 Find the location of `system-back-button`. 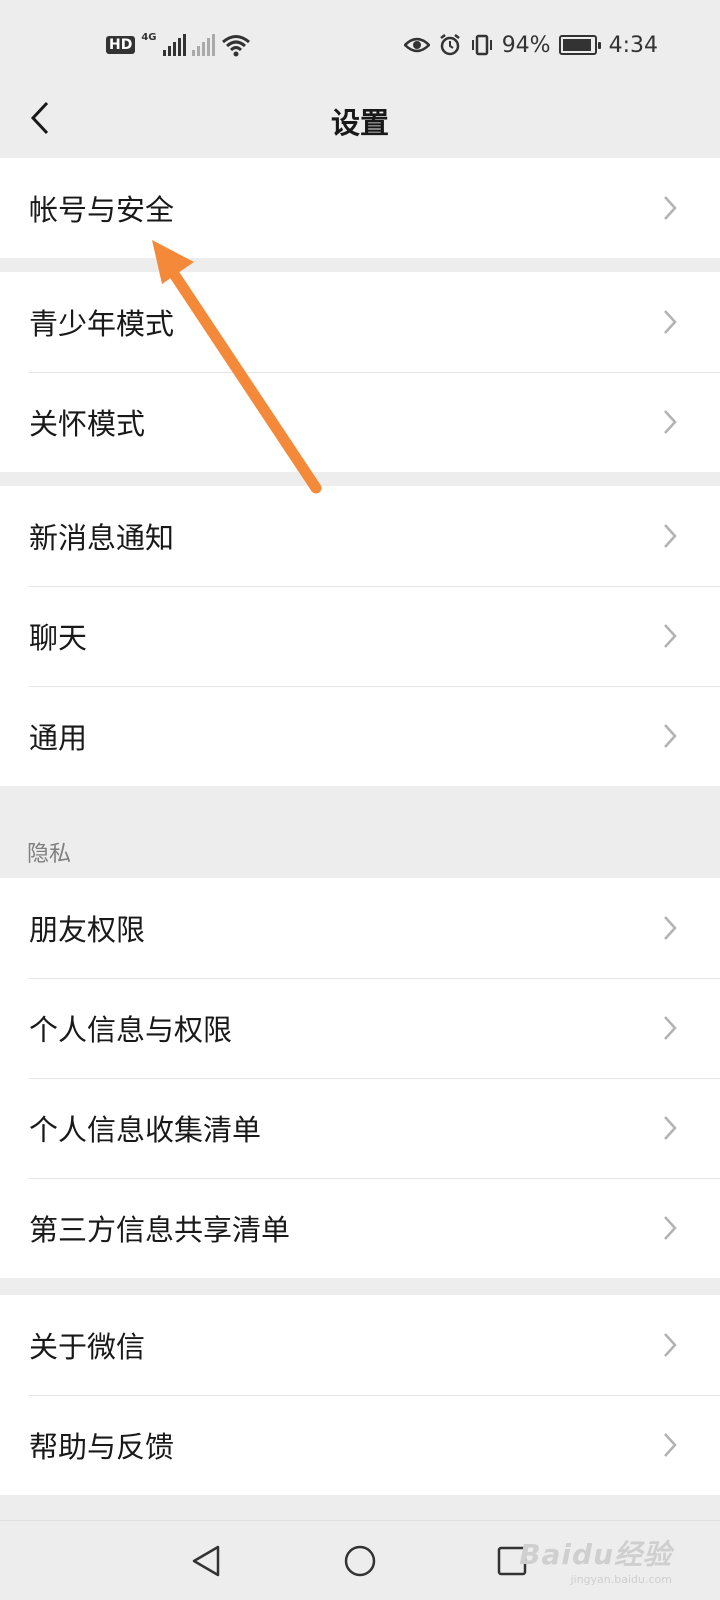

system-back-button is located at coordinates (206, 1561).